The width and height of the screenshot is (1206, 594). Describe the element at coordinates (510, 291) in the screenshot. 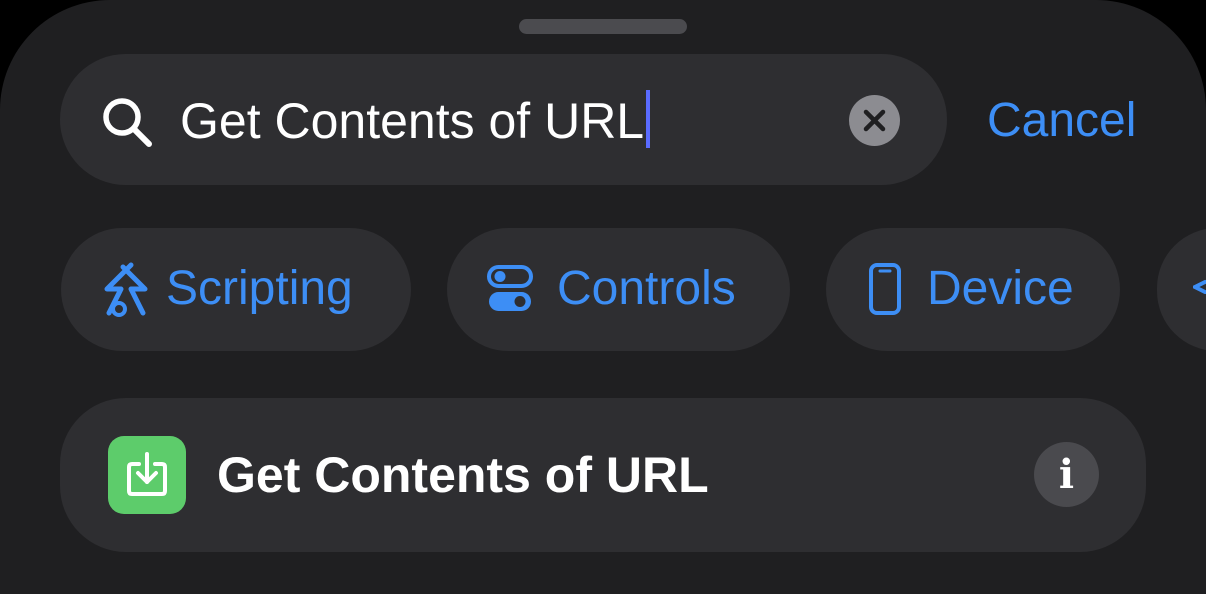

I see `controls-toggle-icon` at that location.